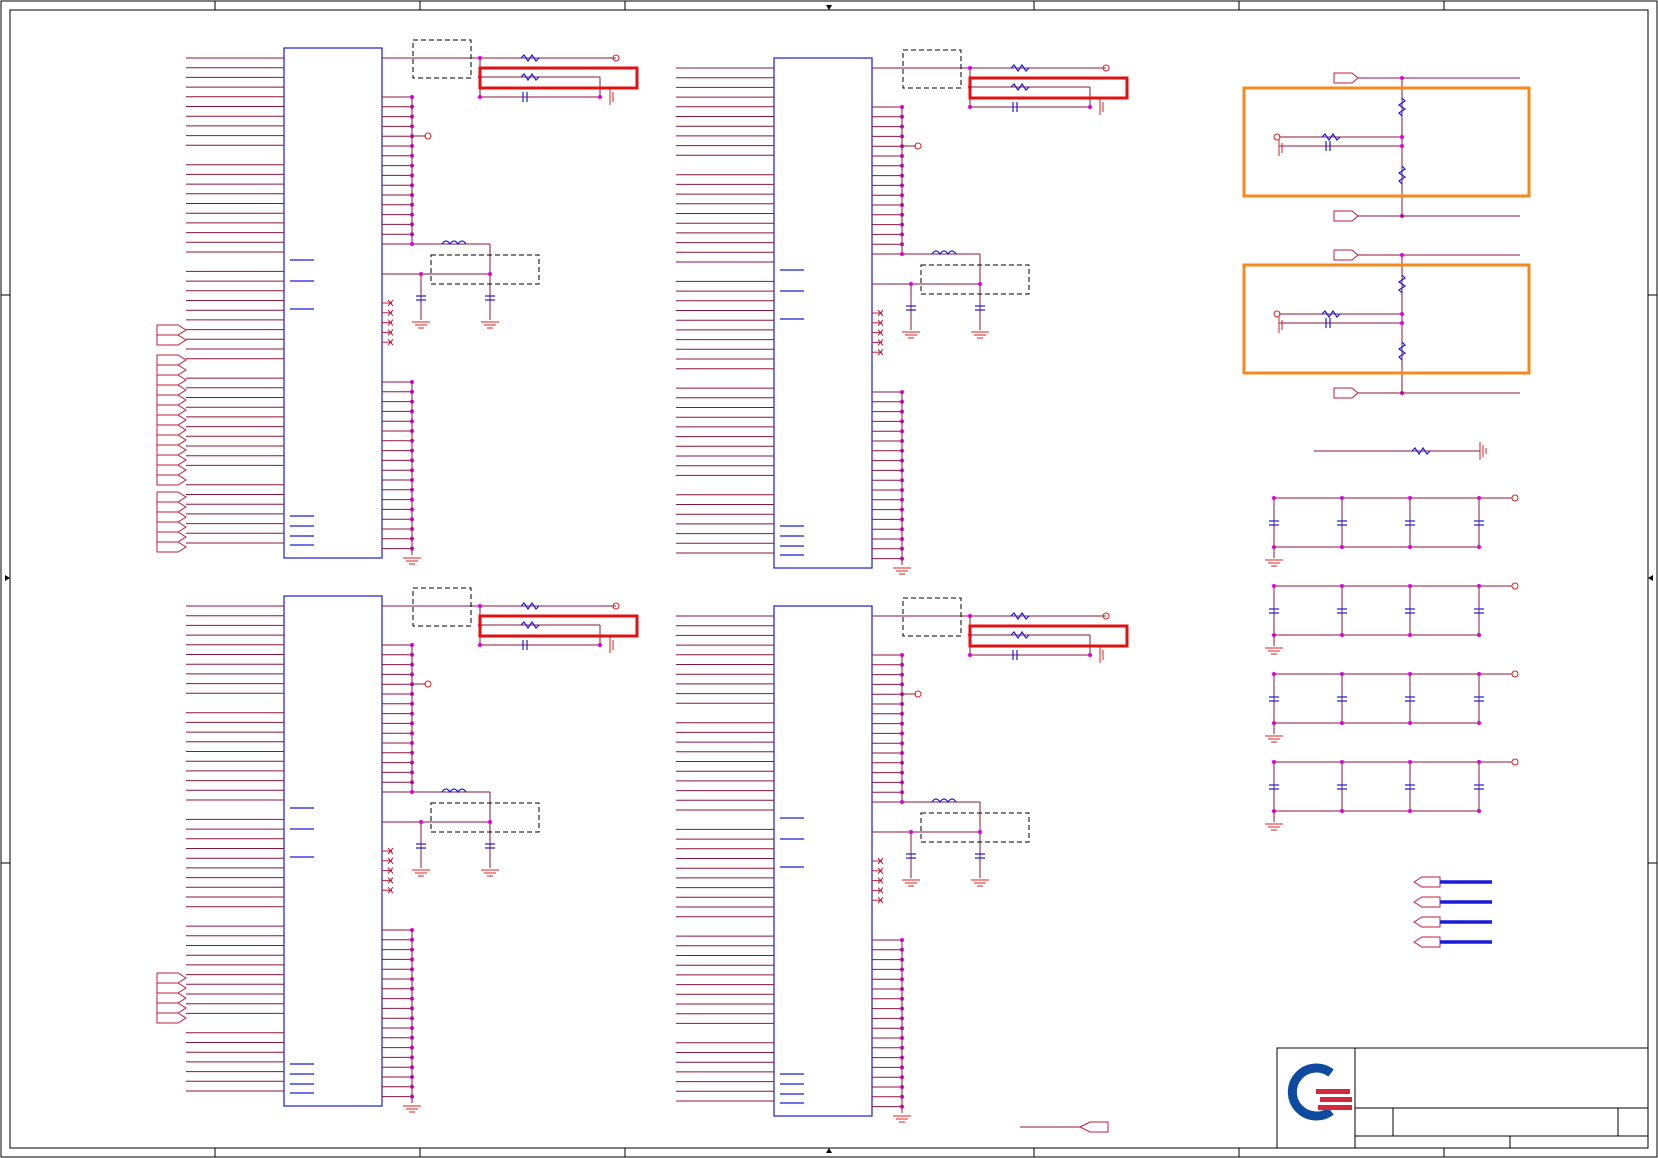 This screenshot has width=1658, height=1158. Describe the element at coordinates (1400, 451) in the screenshot. I see `pulldown-resistor` at that location.